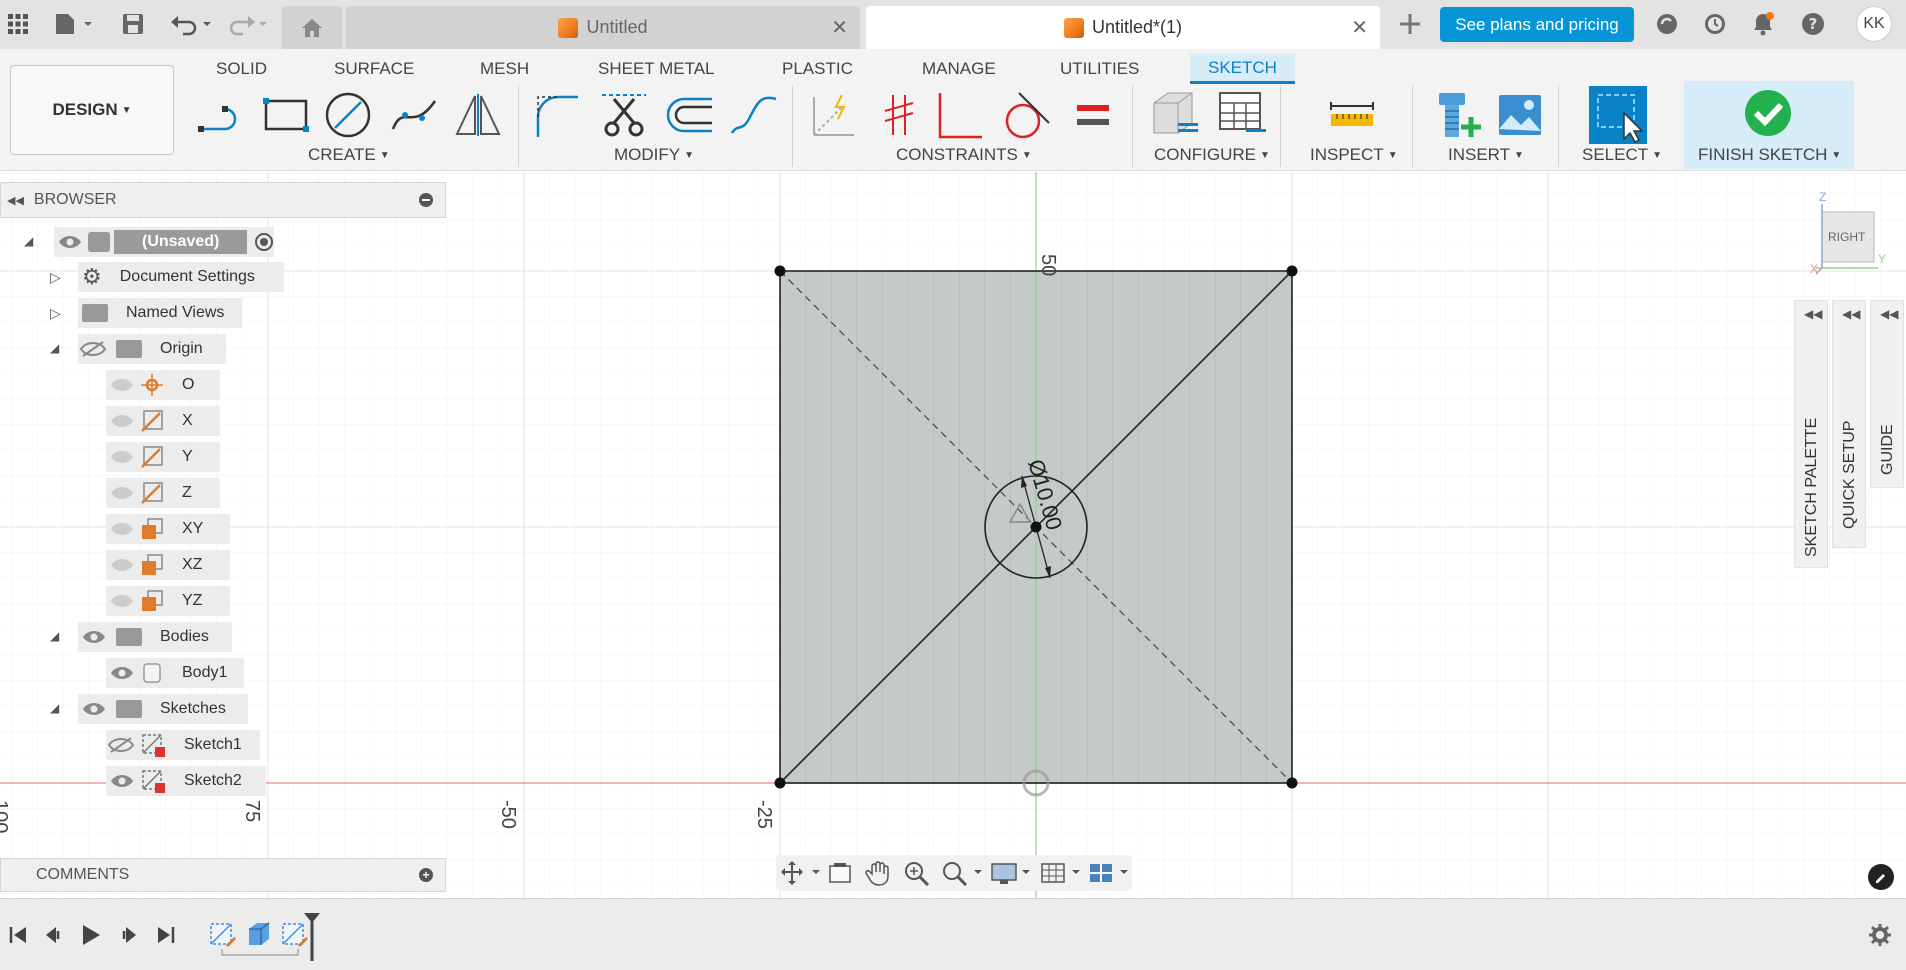  I want to click on configure-menu: CONFIGURE ▼, so click(1212, 155).